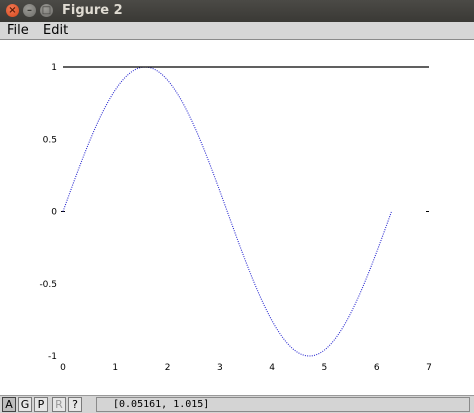 Image resolution: width=474 pixels, height=413 pixels. I want to click on x-tick-label: 1, so click(115, 368).